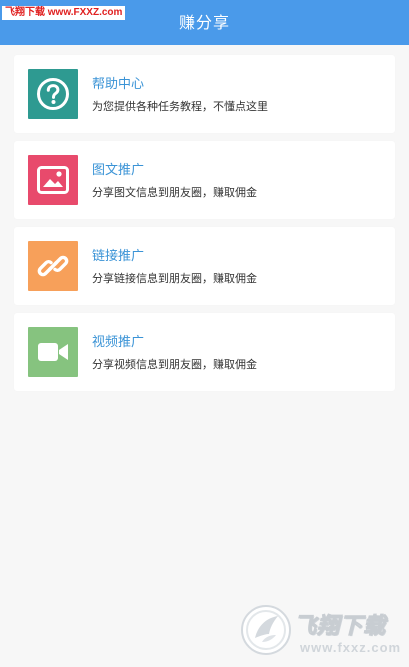 The image size is (409, 667). Describe the element at coordinates (204, 180) in the screenshot. I see `card-image-text-promo: 图文推广 分享图文信息到朋友圈，赚取佣金` at that location.